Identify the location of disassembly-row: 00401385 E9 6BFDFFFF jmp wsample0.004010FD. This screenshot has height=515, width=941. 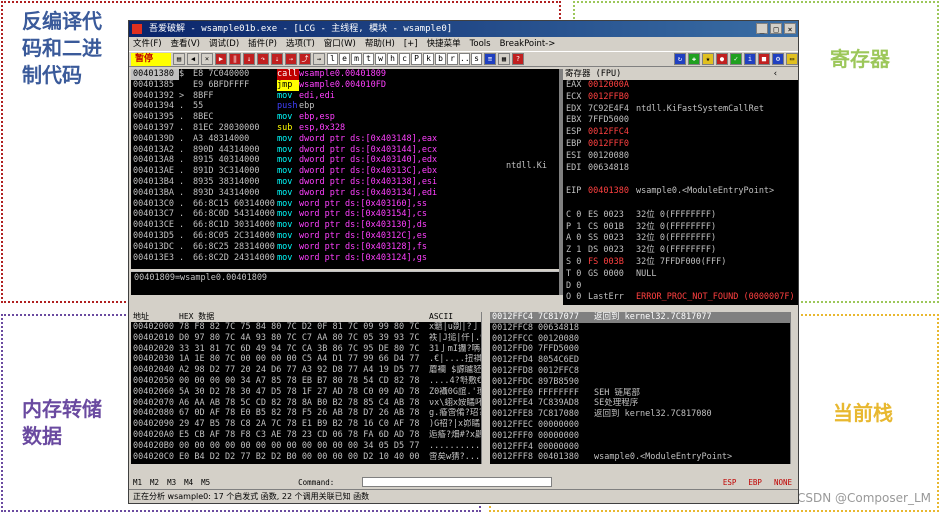
(345, 85).